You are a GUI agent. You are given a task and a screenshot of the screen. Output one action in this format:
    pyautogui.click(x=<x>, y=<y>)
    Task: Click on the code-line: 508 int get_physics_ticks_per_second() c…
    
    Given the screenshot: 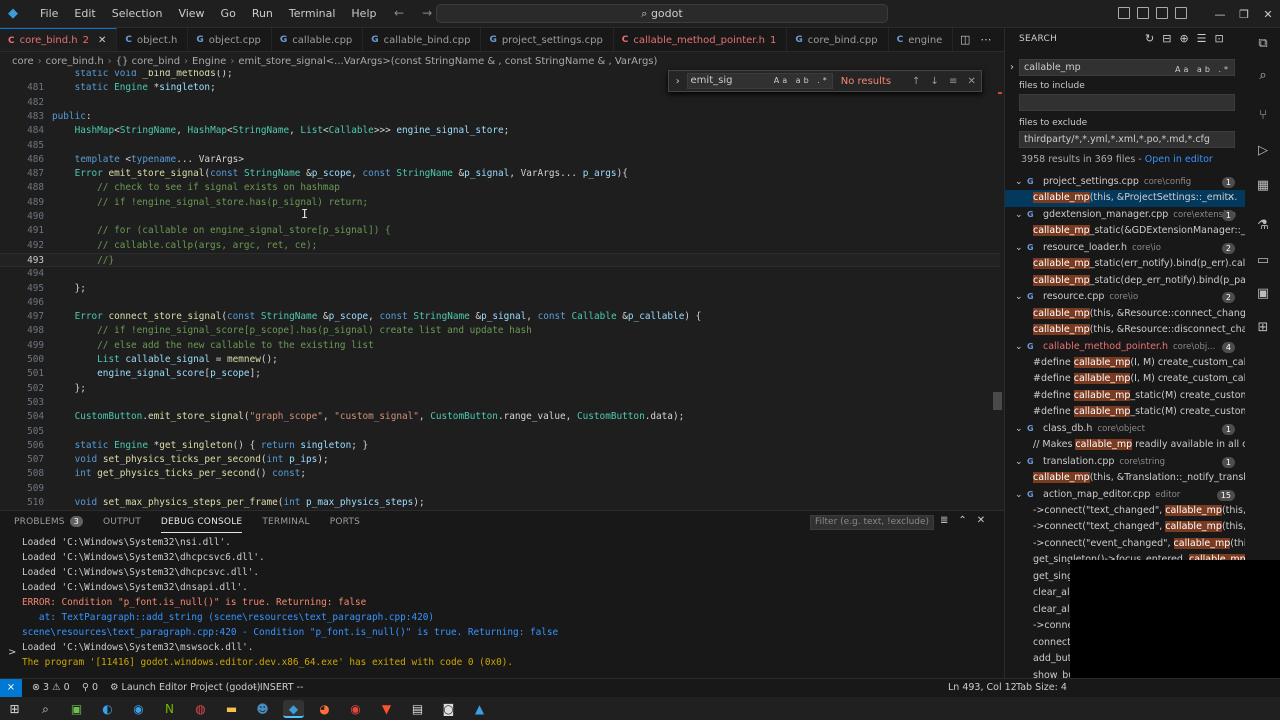 What is the action you would take?
    pyautogui.click(x=500, y=474)
    